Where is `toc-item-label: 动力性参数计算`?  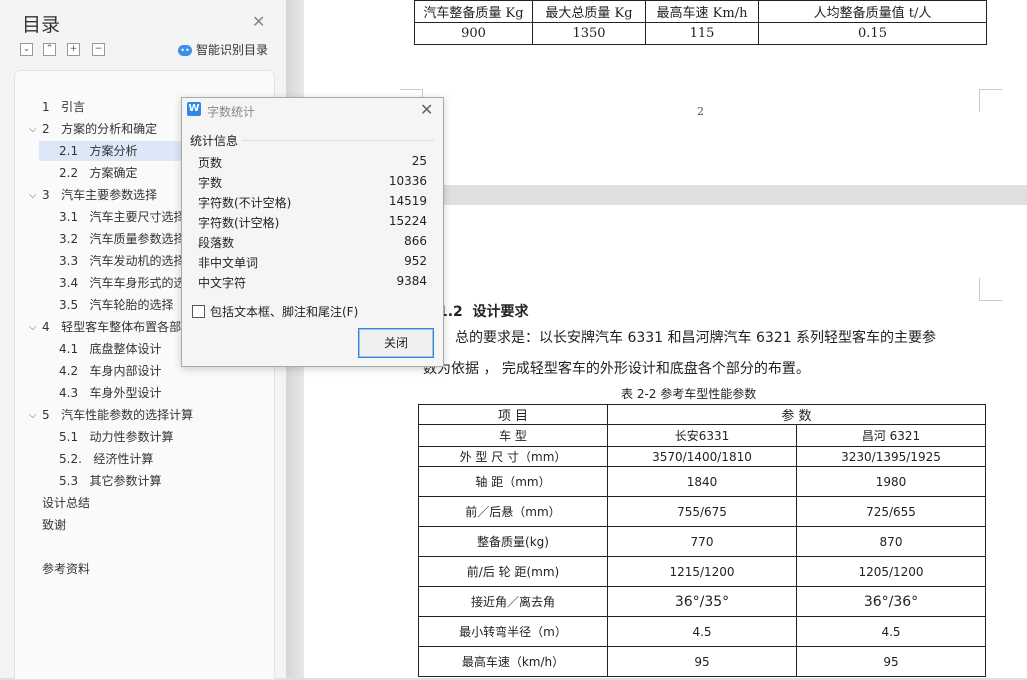 toc-item-label: 动力性参数计算 is located at coordinates (131, 437).